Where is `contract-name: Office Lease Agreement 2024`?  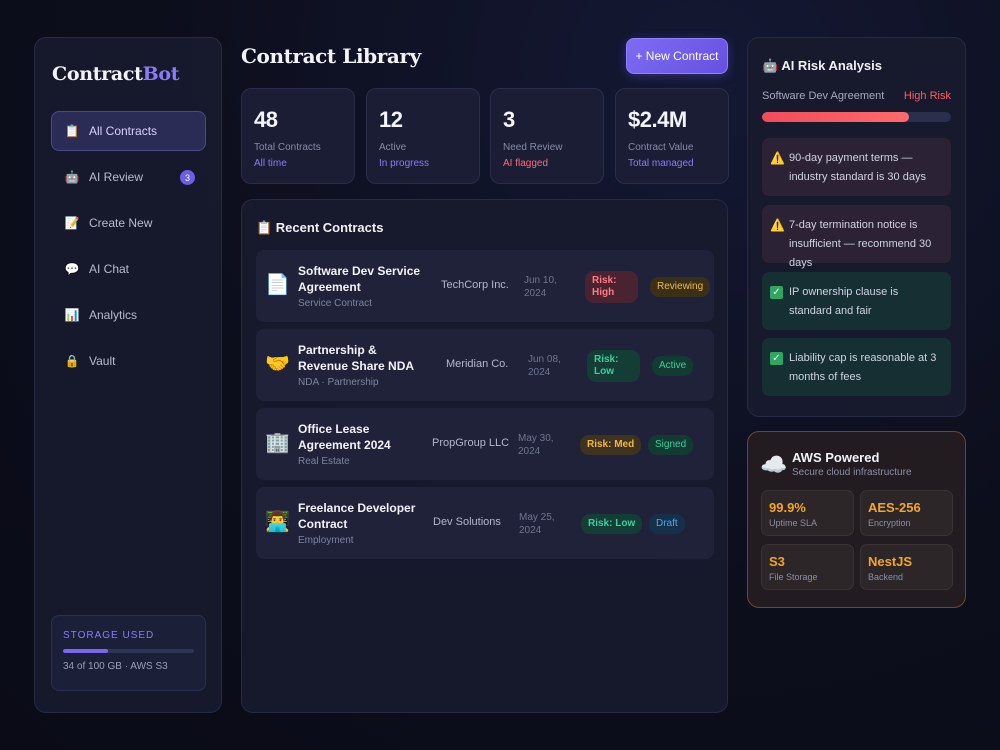
contract-name: Office Lease Agreement 2024 is located at coordinates (344, 437).